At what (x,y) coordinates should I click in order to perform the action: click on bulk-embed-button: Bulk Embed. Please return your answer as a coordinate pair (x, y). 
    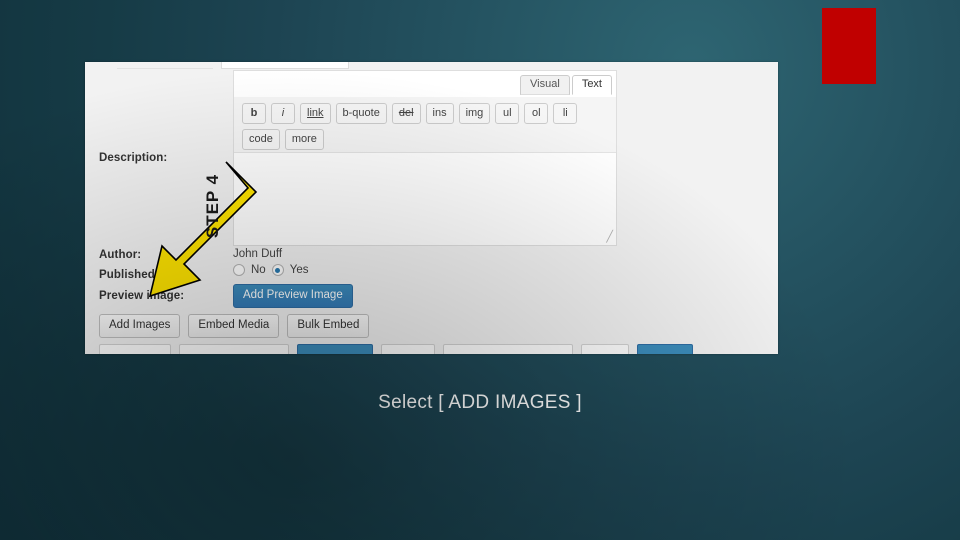
    Looking at the image, I should click on (328, 326).